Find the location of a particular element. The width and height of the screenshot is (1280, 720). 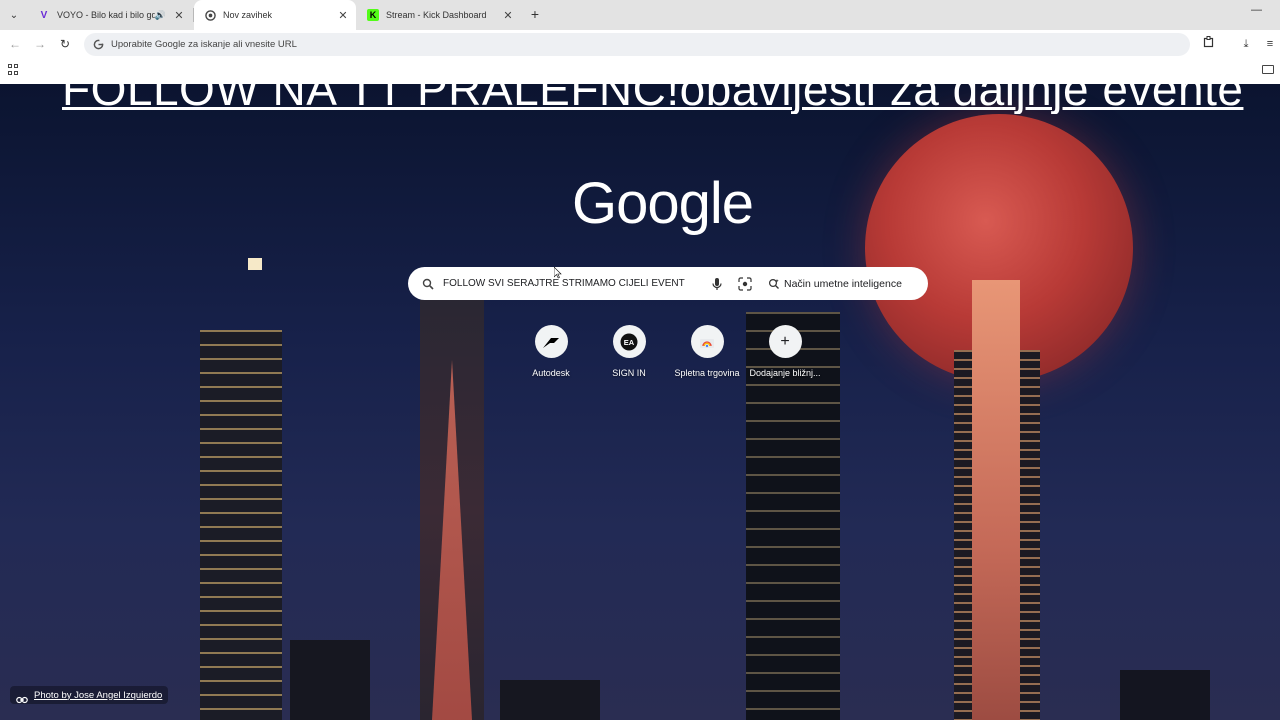

plus-icon: + is located at coordinates (785, 341).